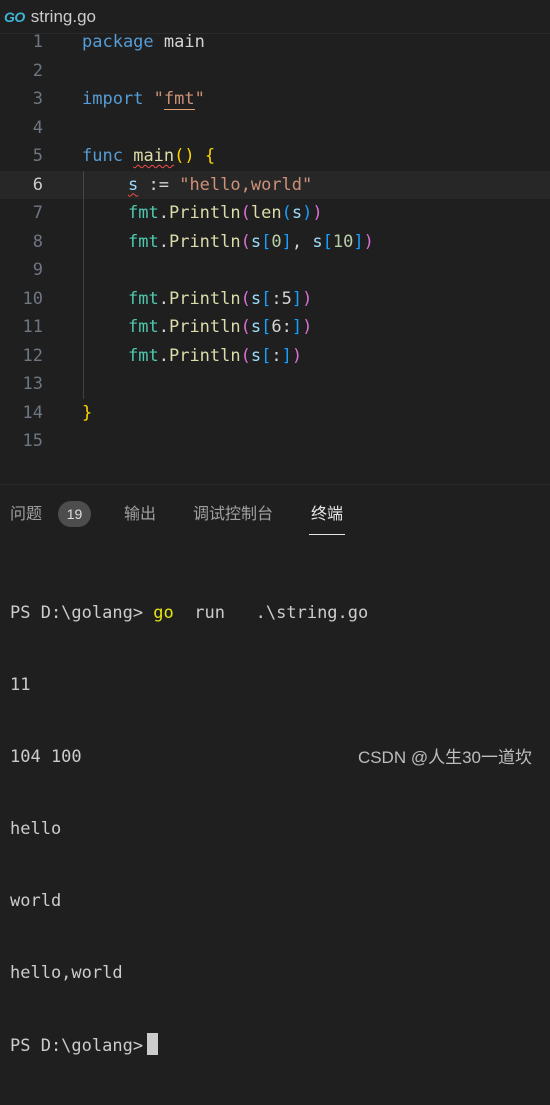 This screenshot has width=550, height=1105. What do you see at coordinates (275, 514) in the screenshot?
I see `panel-tabs: 问题 19 输出 调试控制台 终端` at bounding box center [275, 514].